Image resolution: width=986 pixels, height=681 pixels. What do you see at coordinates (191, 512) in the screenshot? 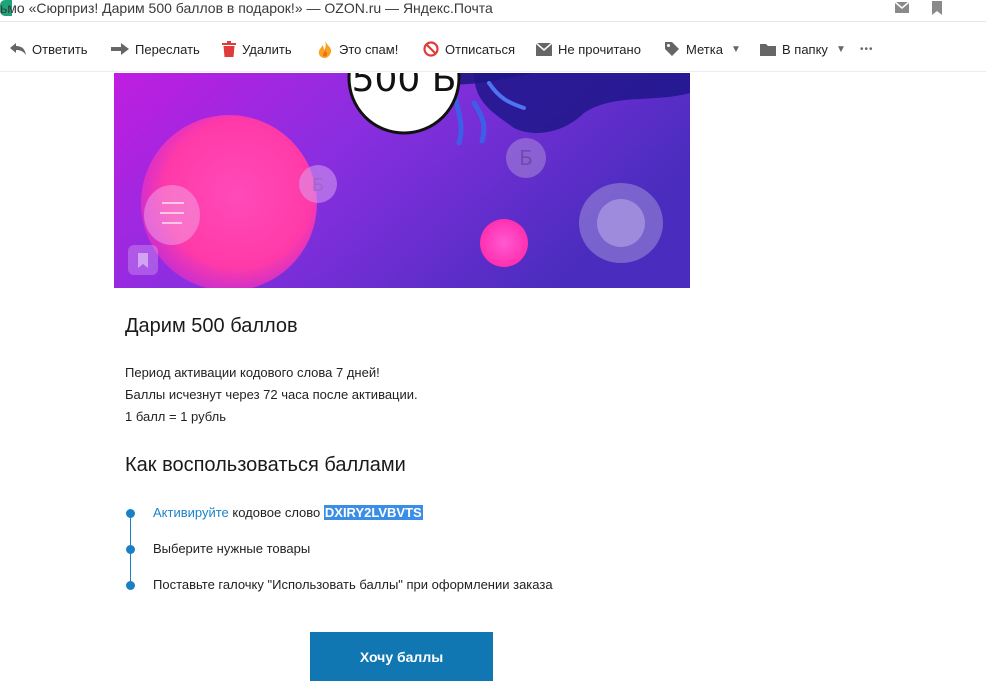
I see `activate-link: Активируйте` at bounding box center [191, 512].